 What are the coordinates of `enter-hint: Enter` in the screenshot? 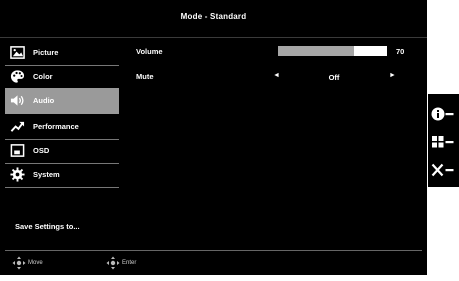 It's located at (121, 263).